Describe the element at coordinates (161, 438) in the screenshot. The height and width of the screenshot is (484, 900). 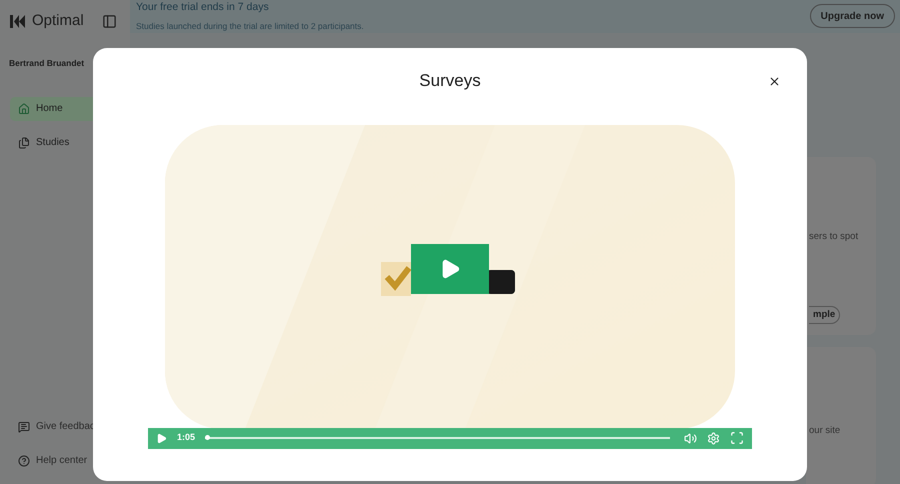
I see `play-icon` at that location.